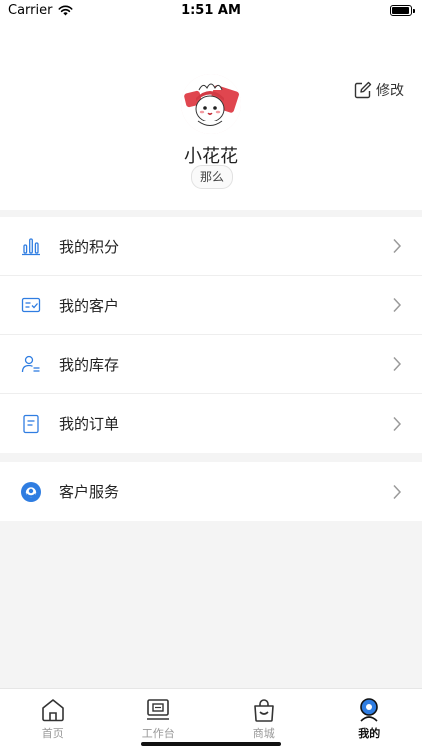  I want to click on menu-label-customers: 我的客户, so click(89, 305).